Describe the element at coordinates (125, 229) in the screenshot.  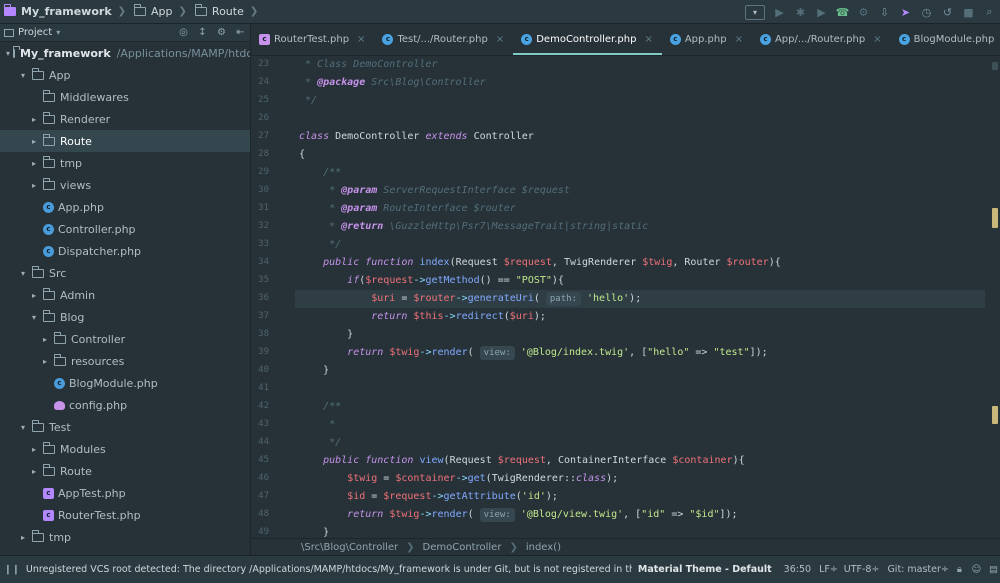
I see `tree-file-controller: c Controller.php` at that location.